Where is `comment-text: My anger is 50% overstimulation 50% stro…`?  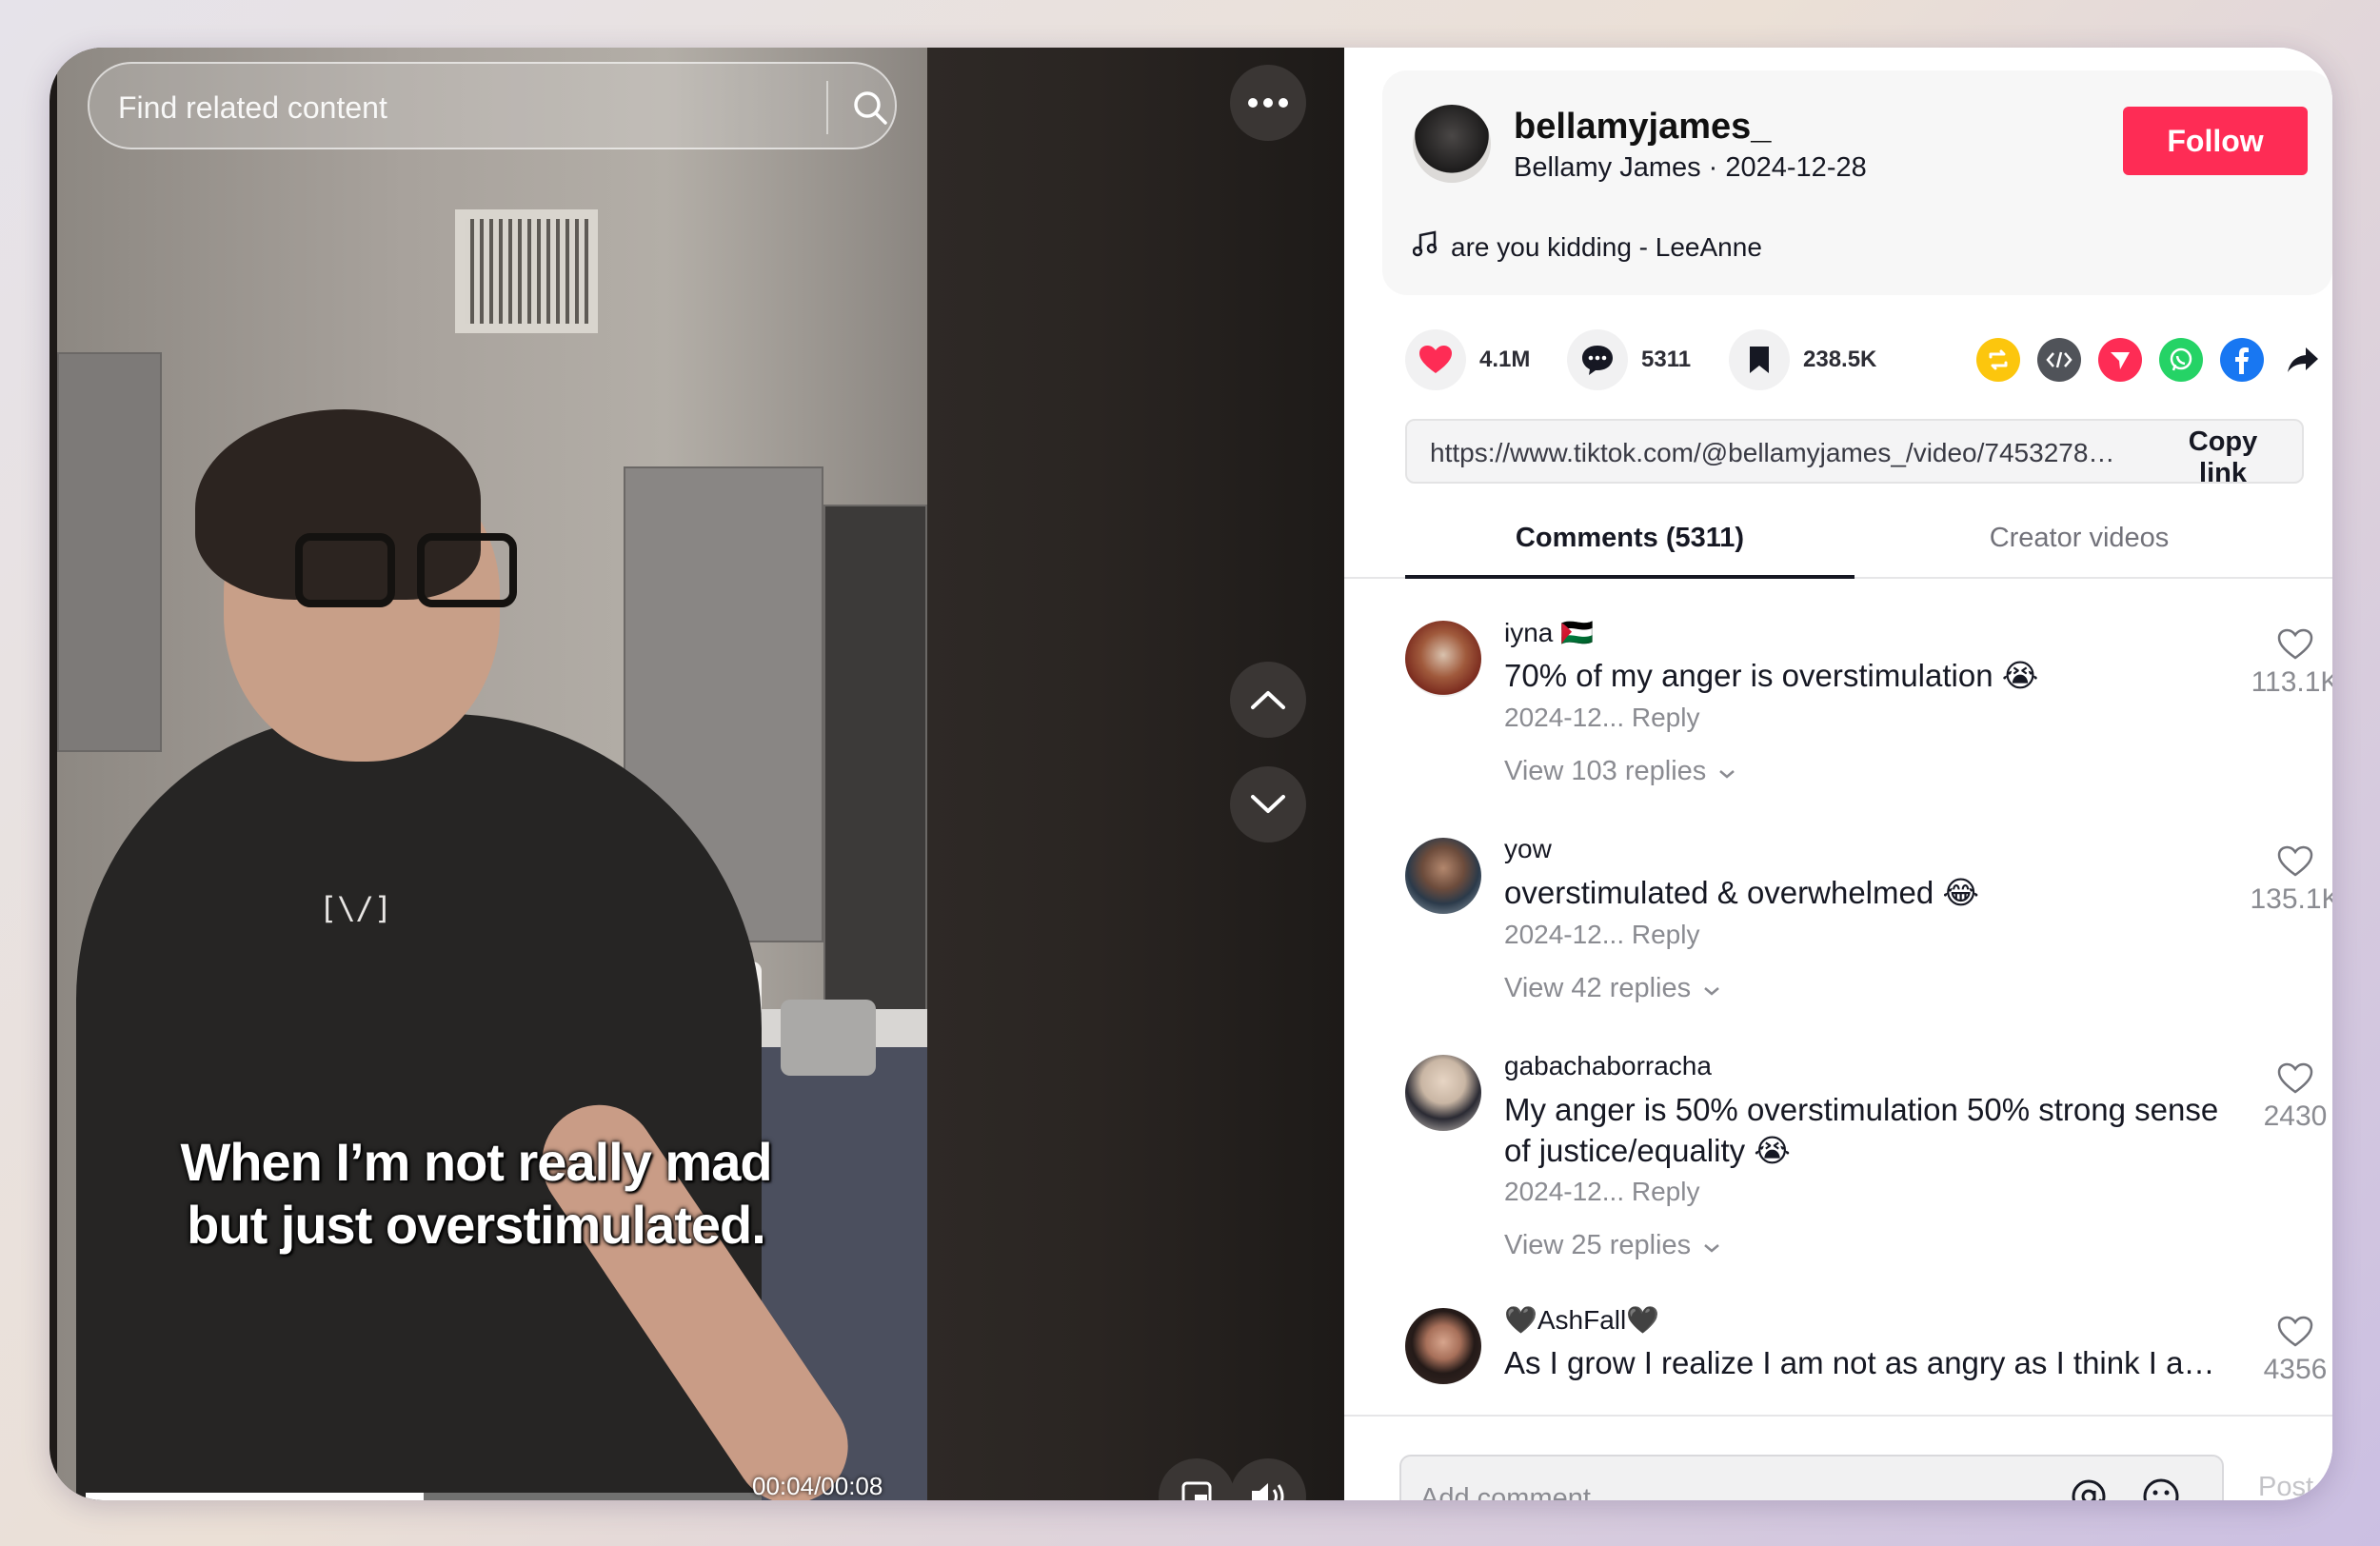 comment-text: My anger is 50% overstimulation 50% stro… is located at coordinates (1861, 1130).